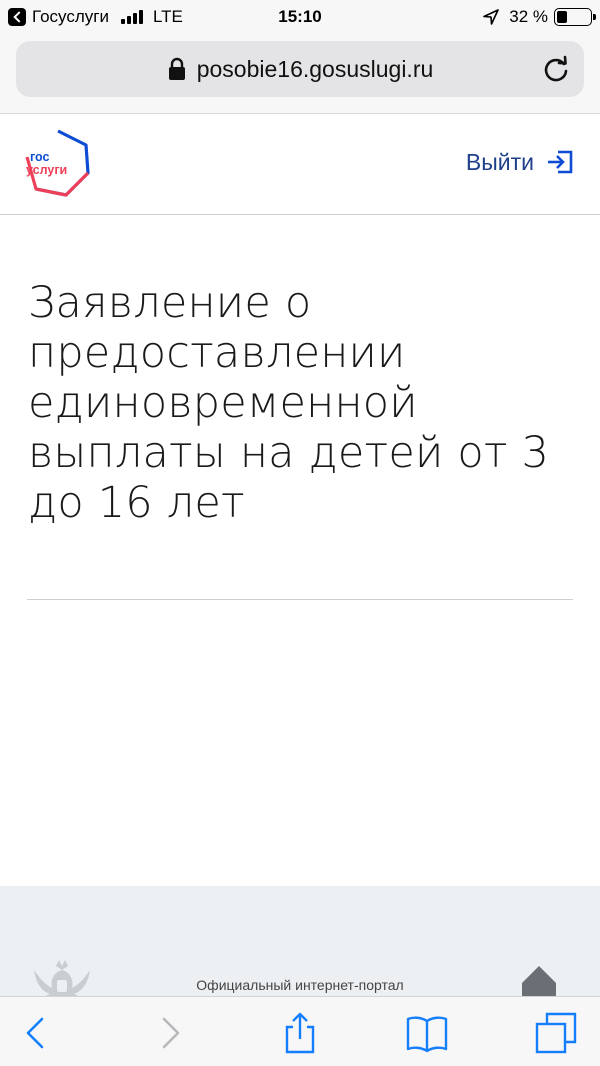 The width and height of the screenshot is (600, 1066). What do you see at coordinates (167, 16) in the screenshot?
I see `network-type: LTE` at bounding box center [167, 16].